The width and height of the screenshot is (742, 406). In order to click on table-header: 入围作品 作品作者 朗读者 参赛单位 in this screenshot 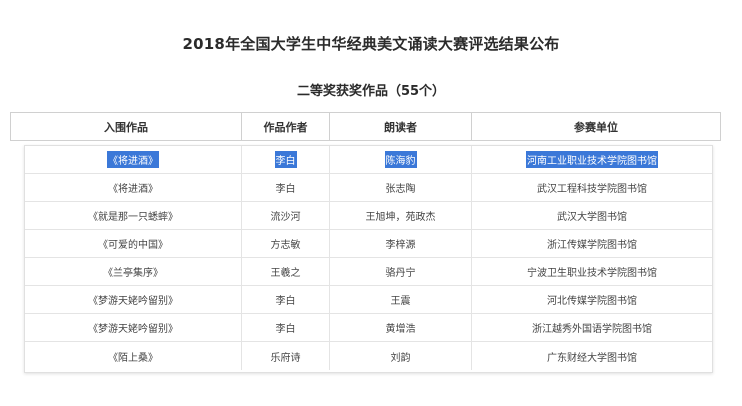, I will do `click(365, 126)`.